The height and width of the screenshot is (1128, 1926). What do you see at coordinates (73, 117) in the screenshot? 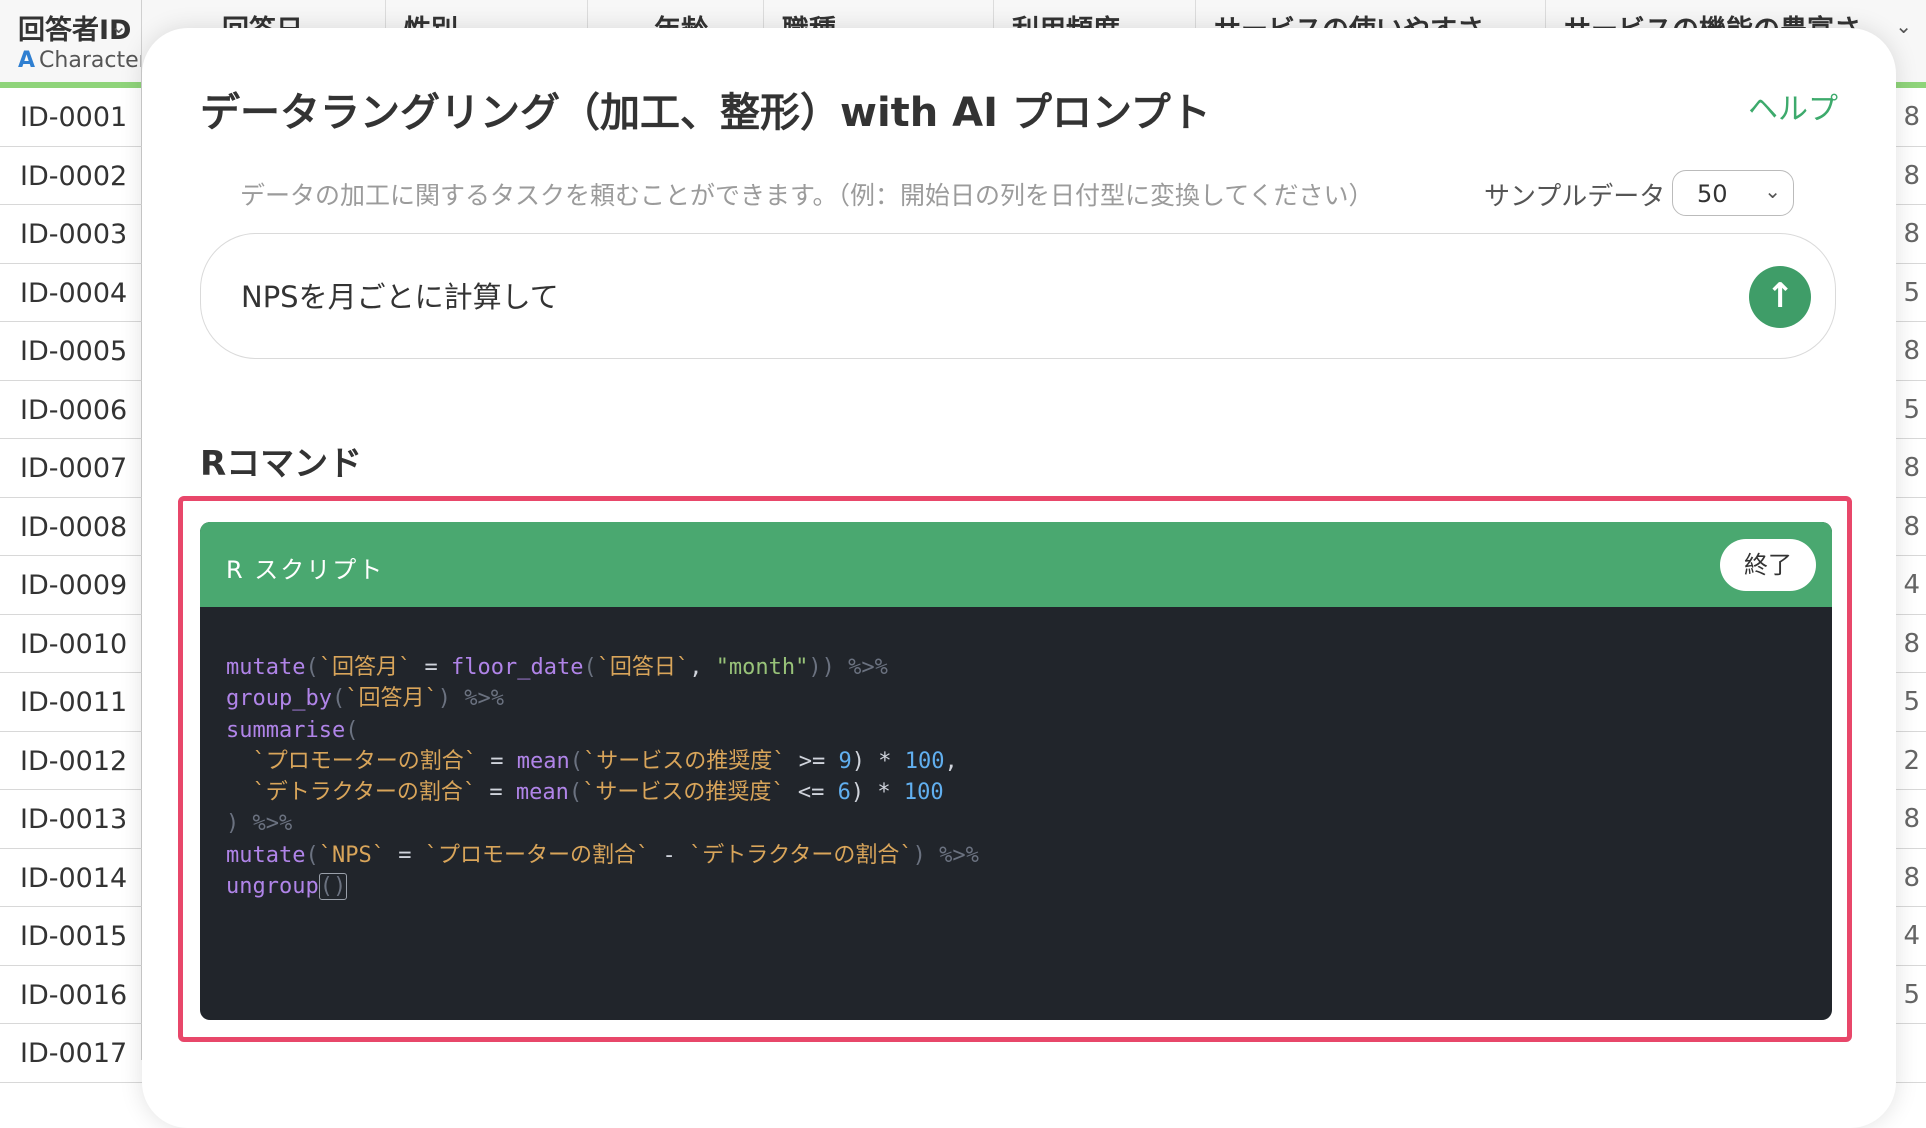
I see `row-id-cell: ID-0001` at bounding box center [73, 117].